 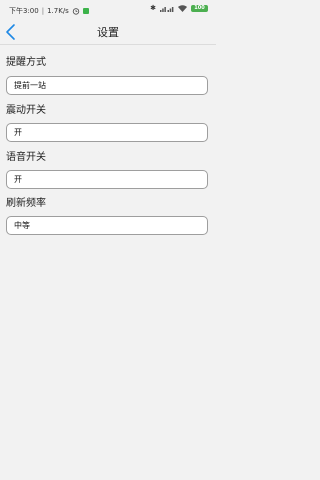 What do you see at coordinates (26, 203) in the screenshot?
I see `setting-label-refresh-rate: 刷新频率` at bounding box center [26, 203].